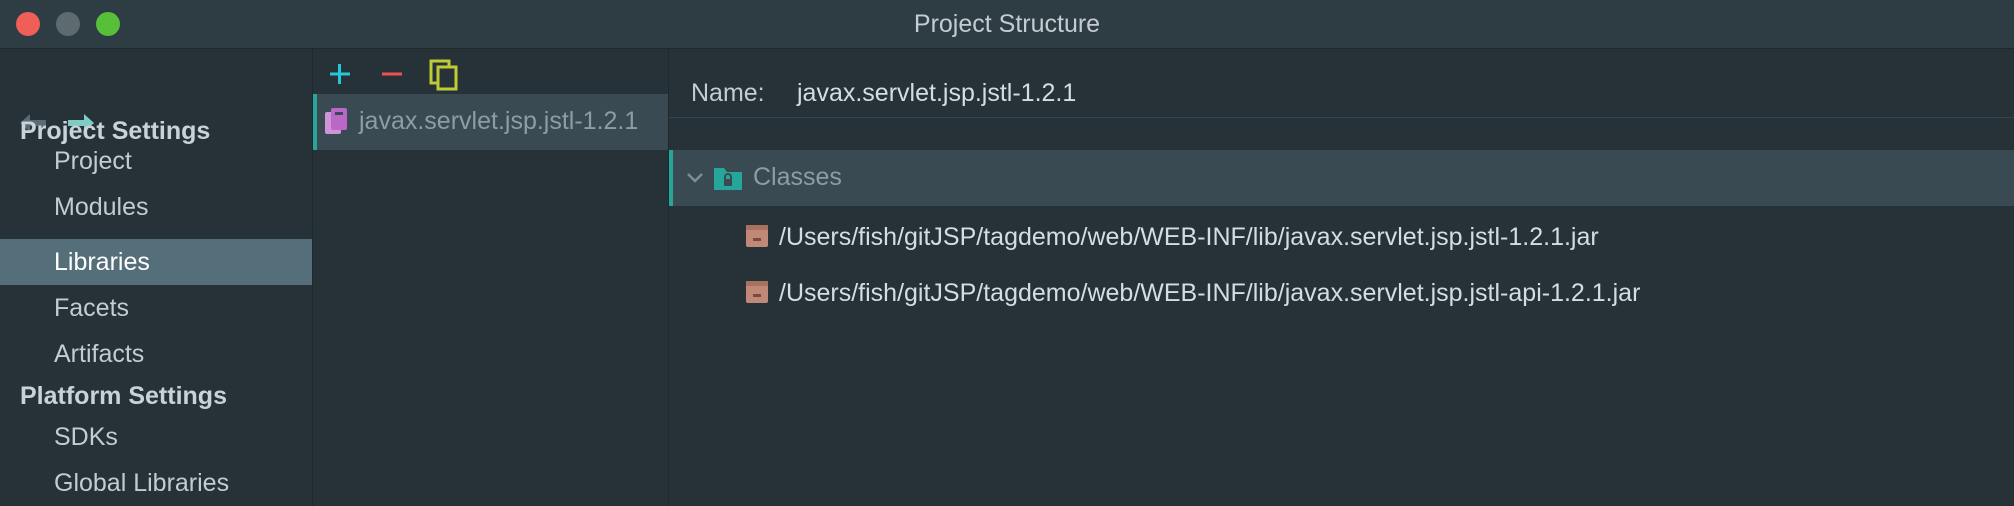 This screenshot has height=506, width=2014. I want to click on title-bar: Project Structure, so click(1007, 24).